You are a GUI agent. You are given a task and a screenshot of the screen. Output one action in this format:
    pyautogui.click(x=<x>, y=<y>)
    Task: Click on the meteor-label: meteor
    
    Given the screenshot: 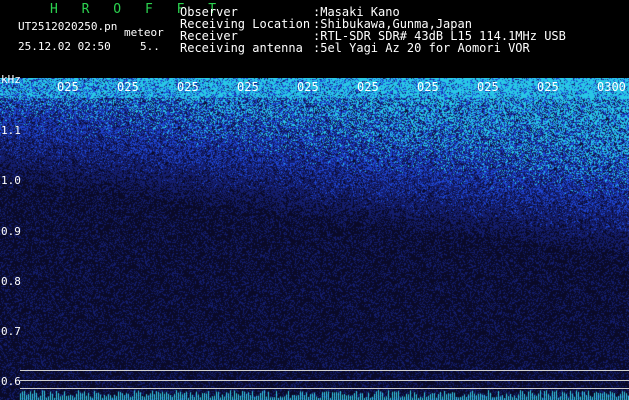 What is the action you would take?
    pyautogui.click(x=144, y=32)
    